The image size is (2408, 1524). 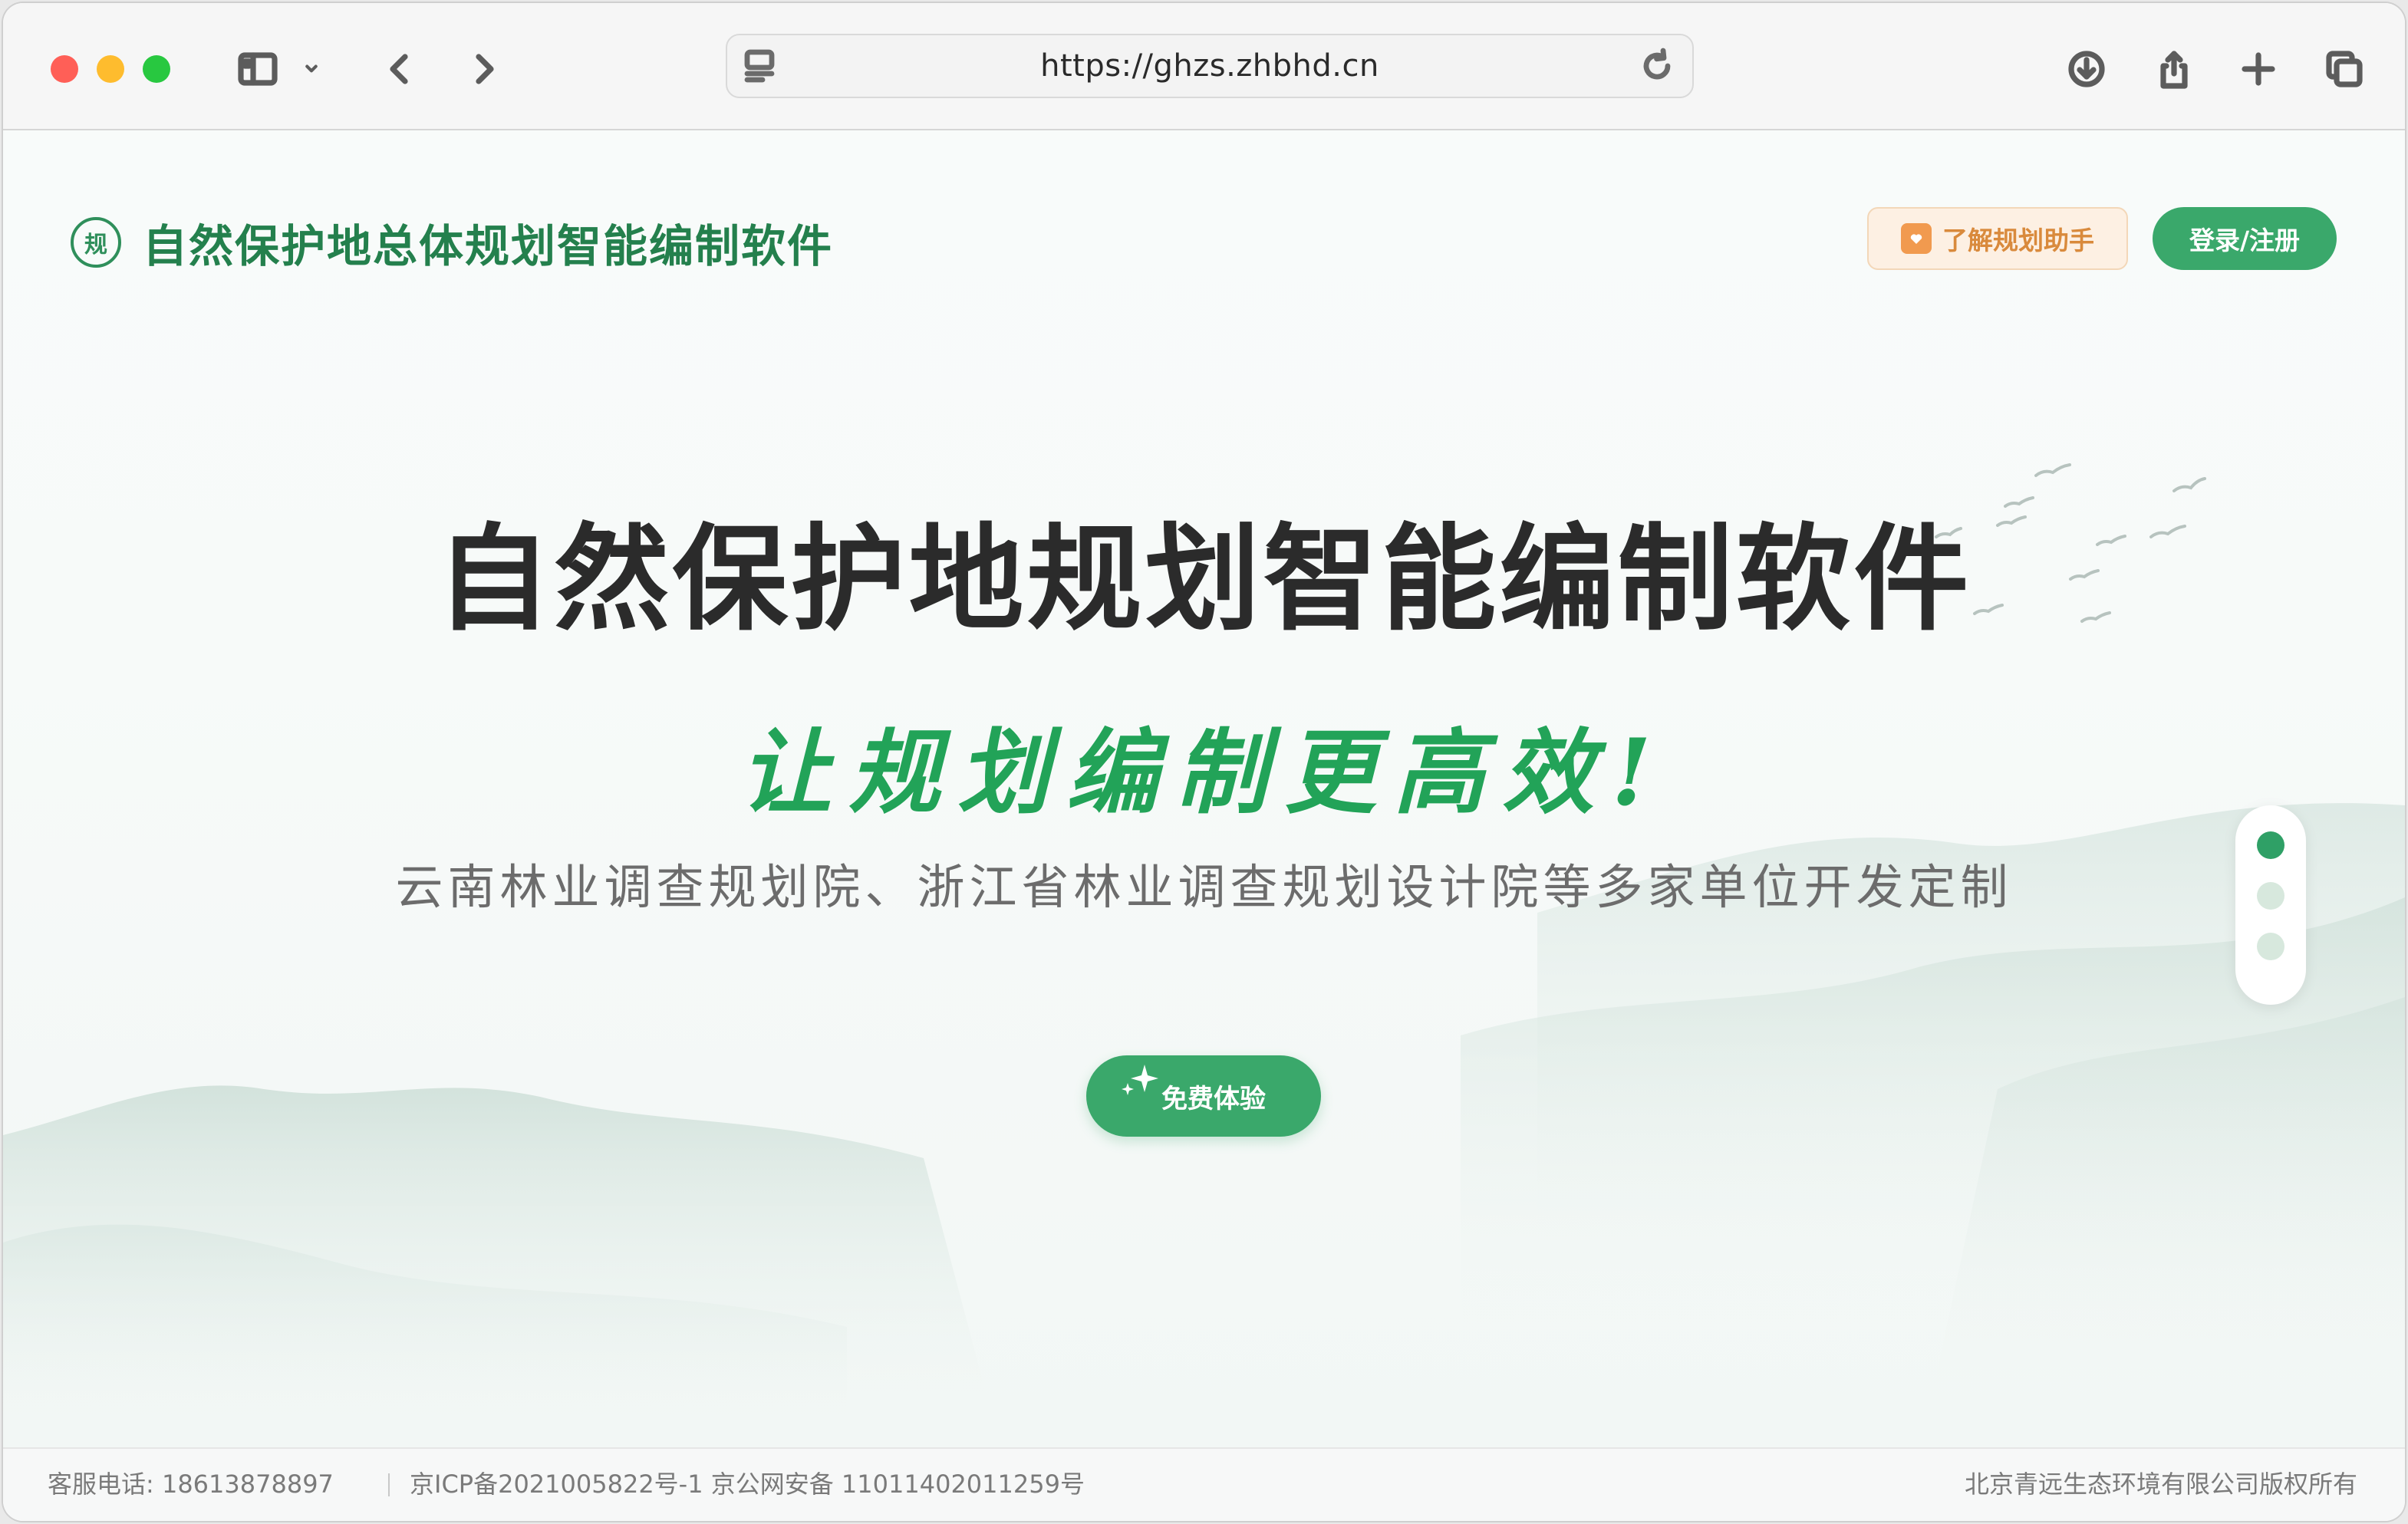 I want to click on minimize-window-button, so click(x=110, y=69).